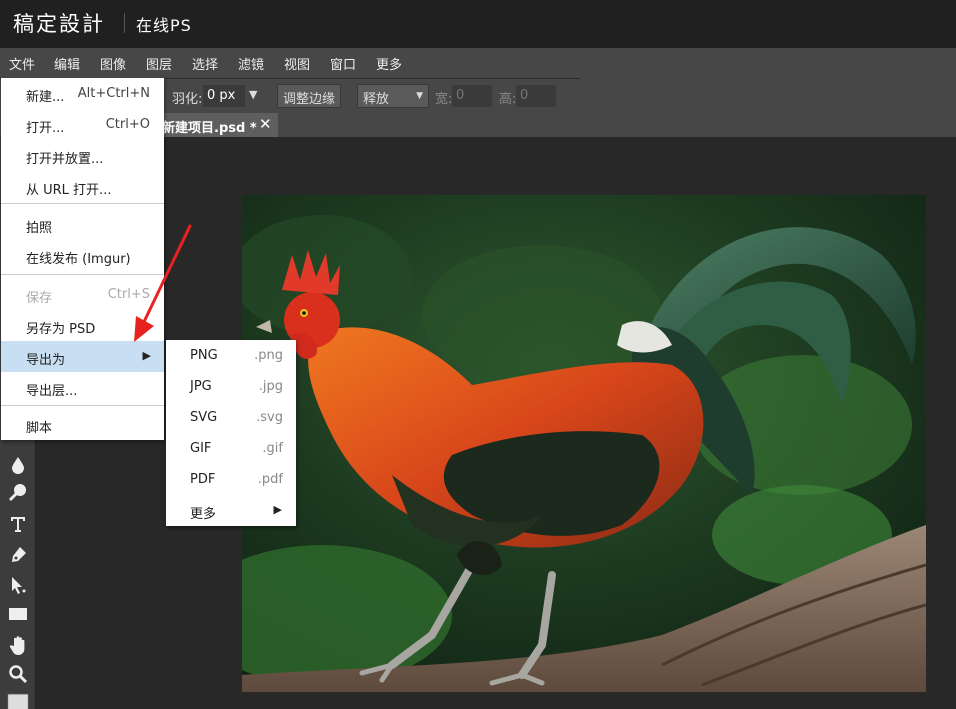 The width and height of the screenshot is (956, 709). I want to click on menu-image: 图像, so click(113, 63).